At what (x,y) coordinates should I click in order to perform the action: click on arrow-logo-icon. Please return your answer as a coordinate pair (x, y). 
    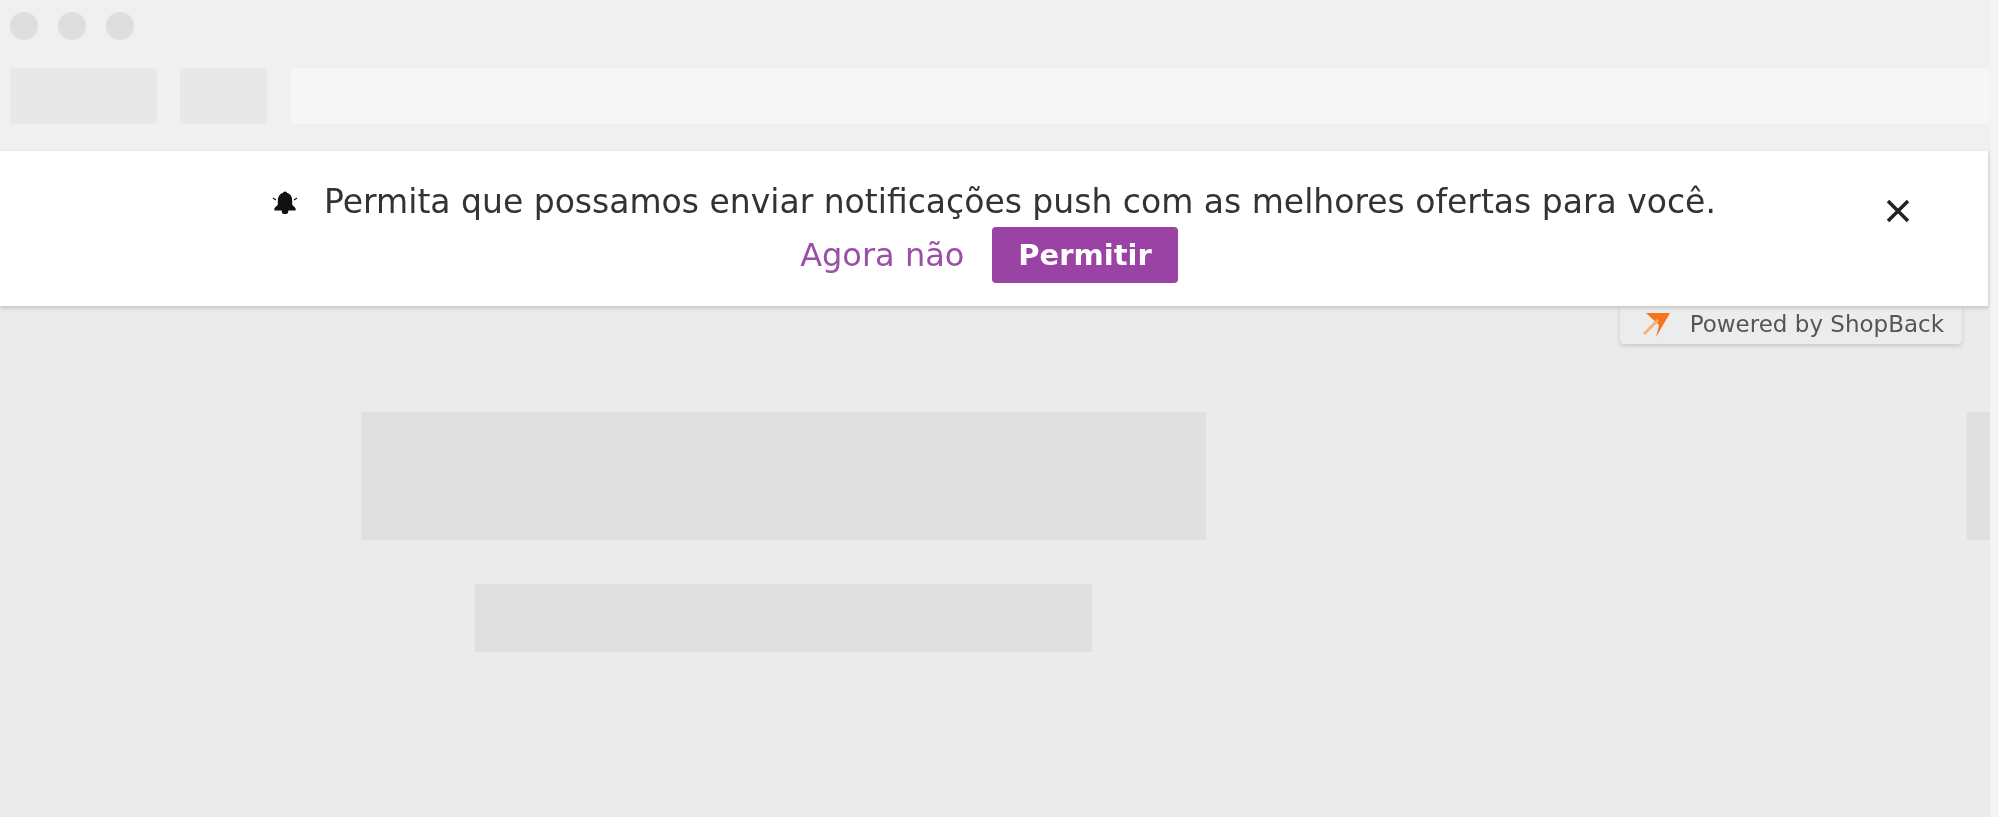
    Looking at the image, I should click on (1656, 324).